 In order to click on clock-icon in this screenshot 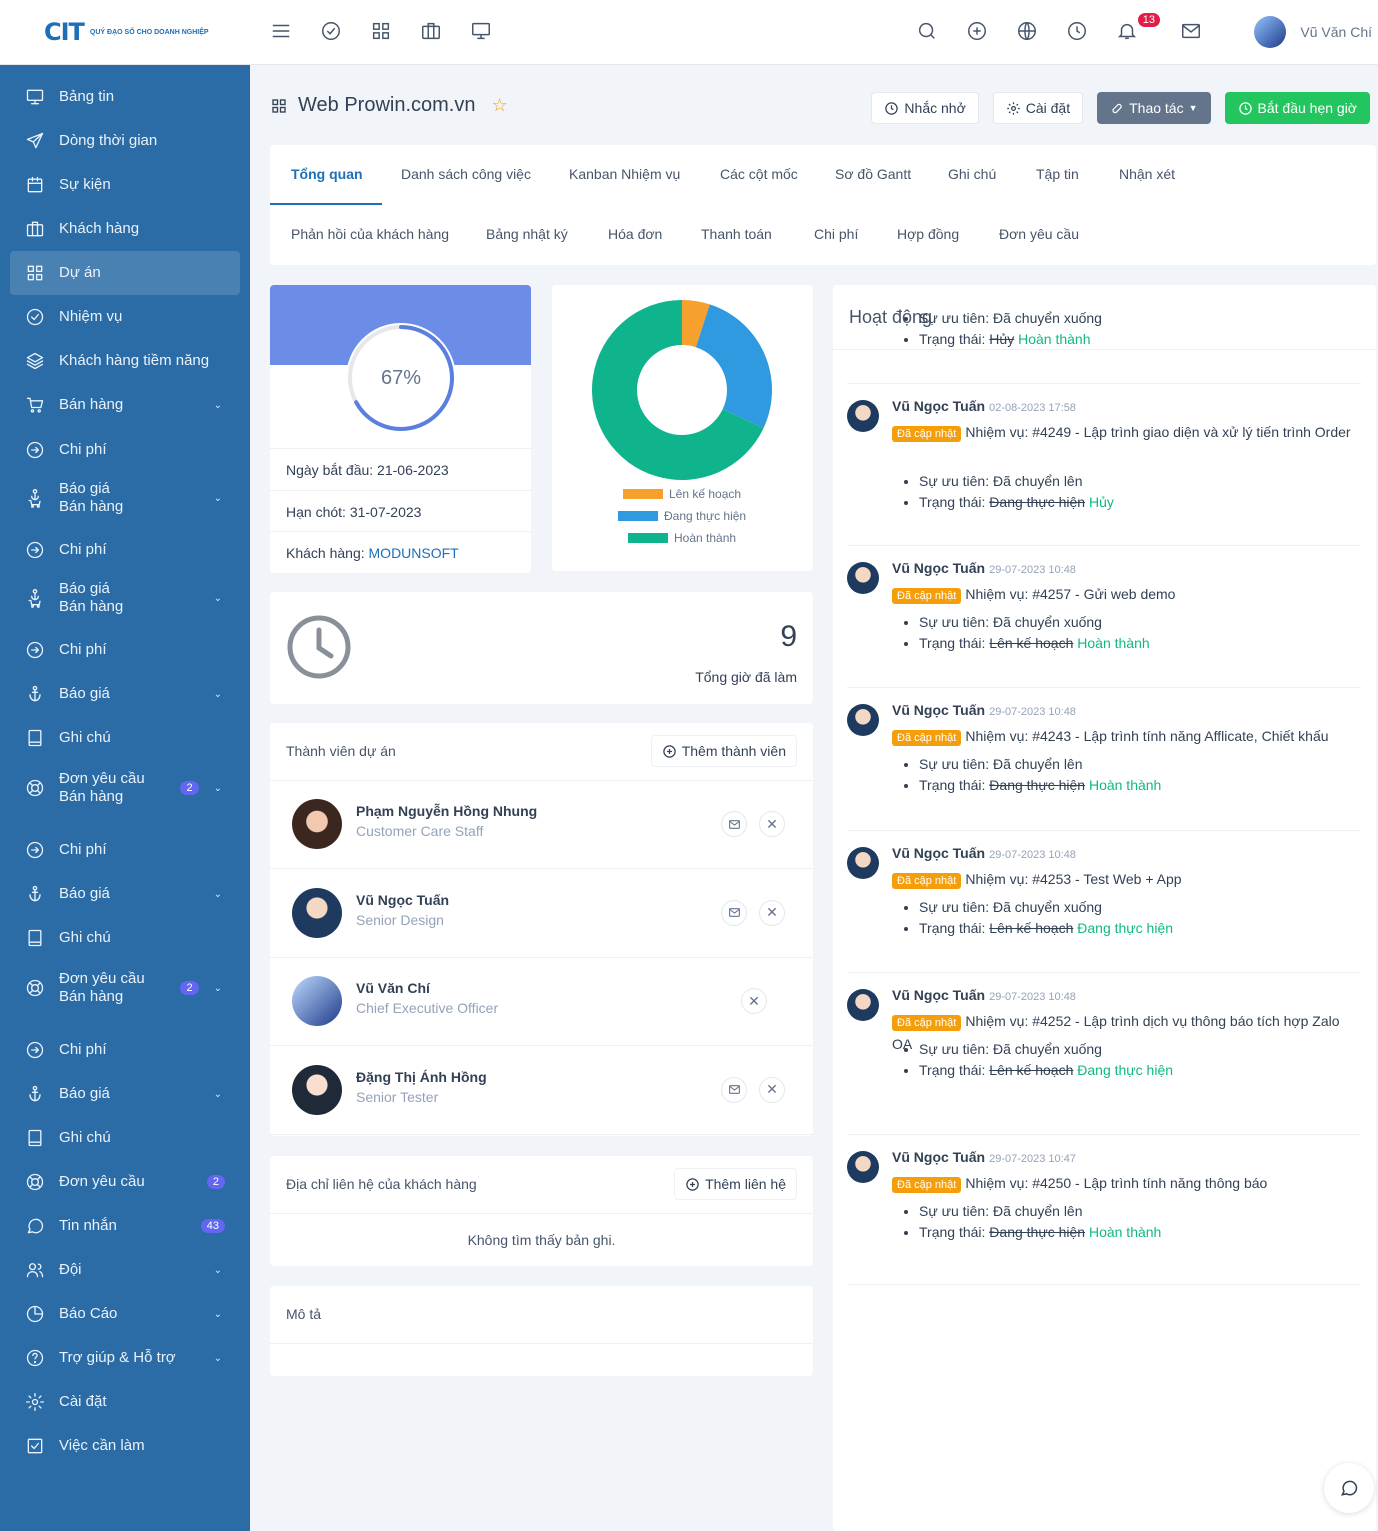, I will do `click(1077, 31)`.